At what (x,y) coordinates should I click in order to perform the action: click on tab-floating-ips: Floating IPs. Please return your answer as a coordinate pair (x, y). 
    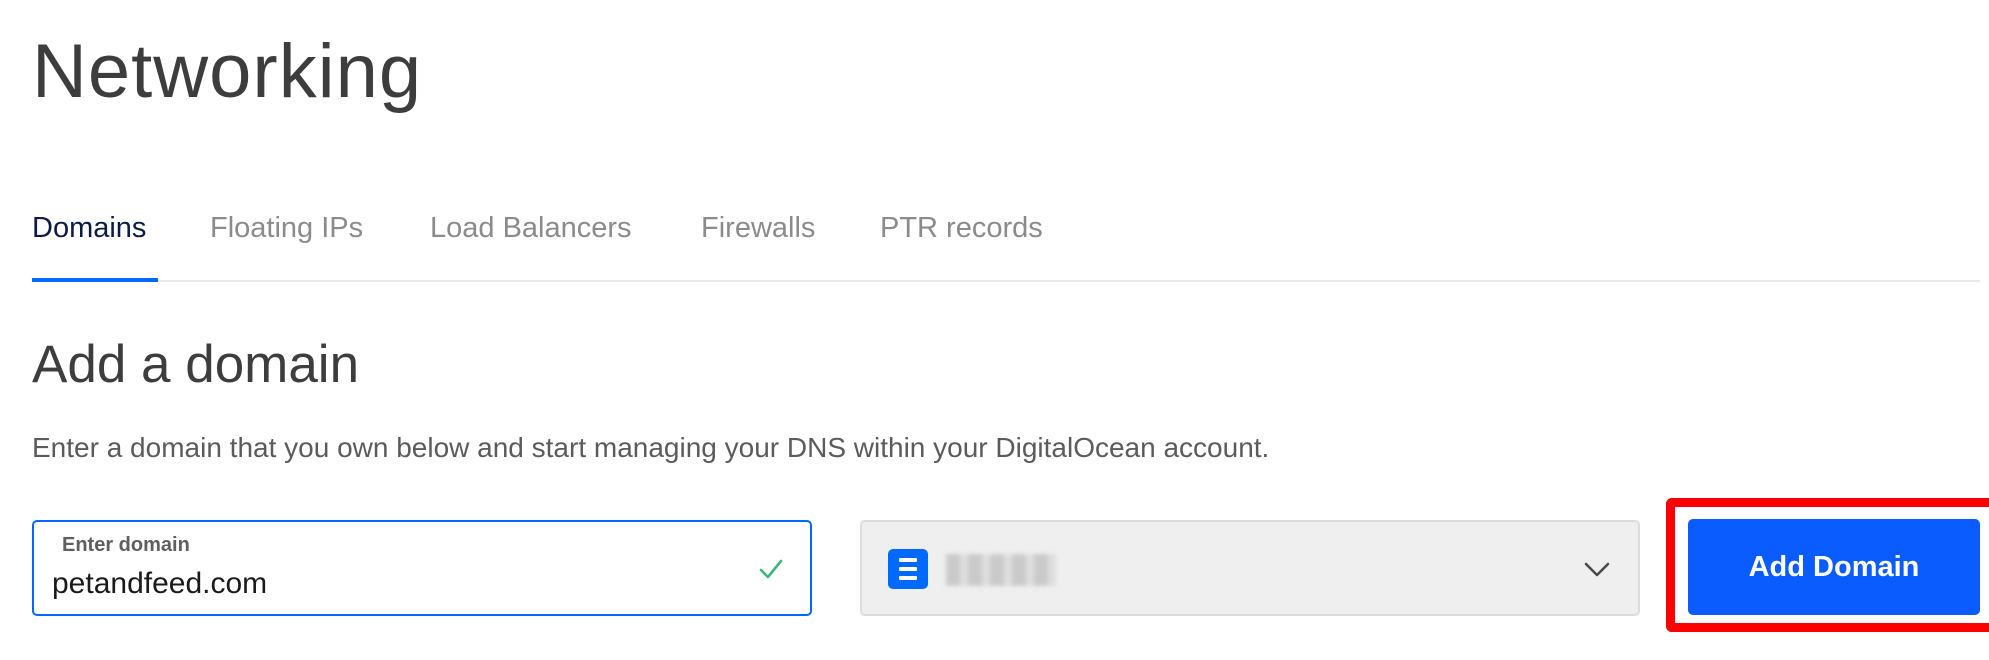
    Looking at the image, I should click on (286, 228).